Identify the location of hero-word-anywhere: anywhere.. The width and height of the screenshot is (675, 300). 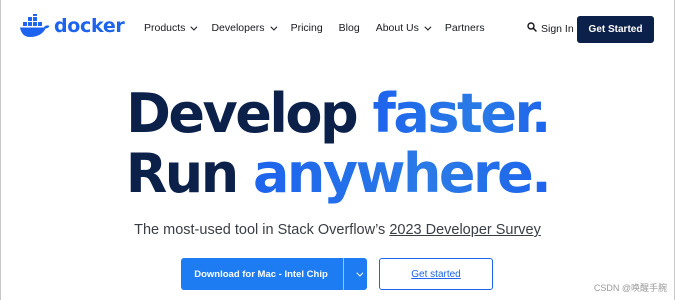
(402, 173).